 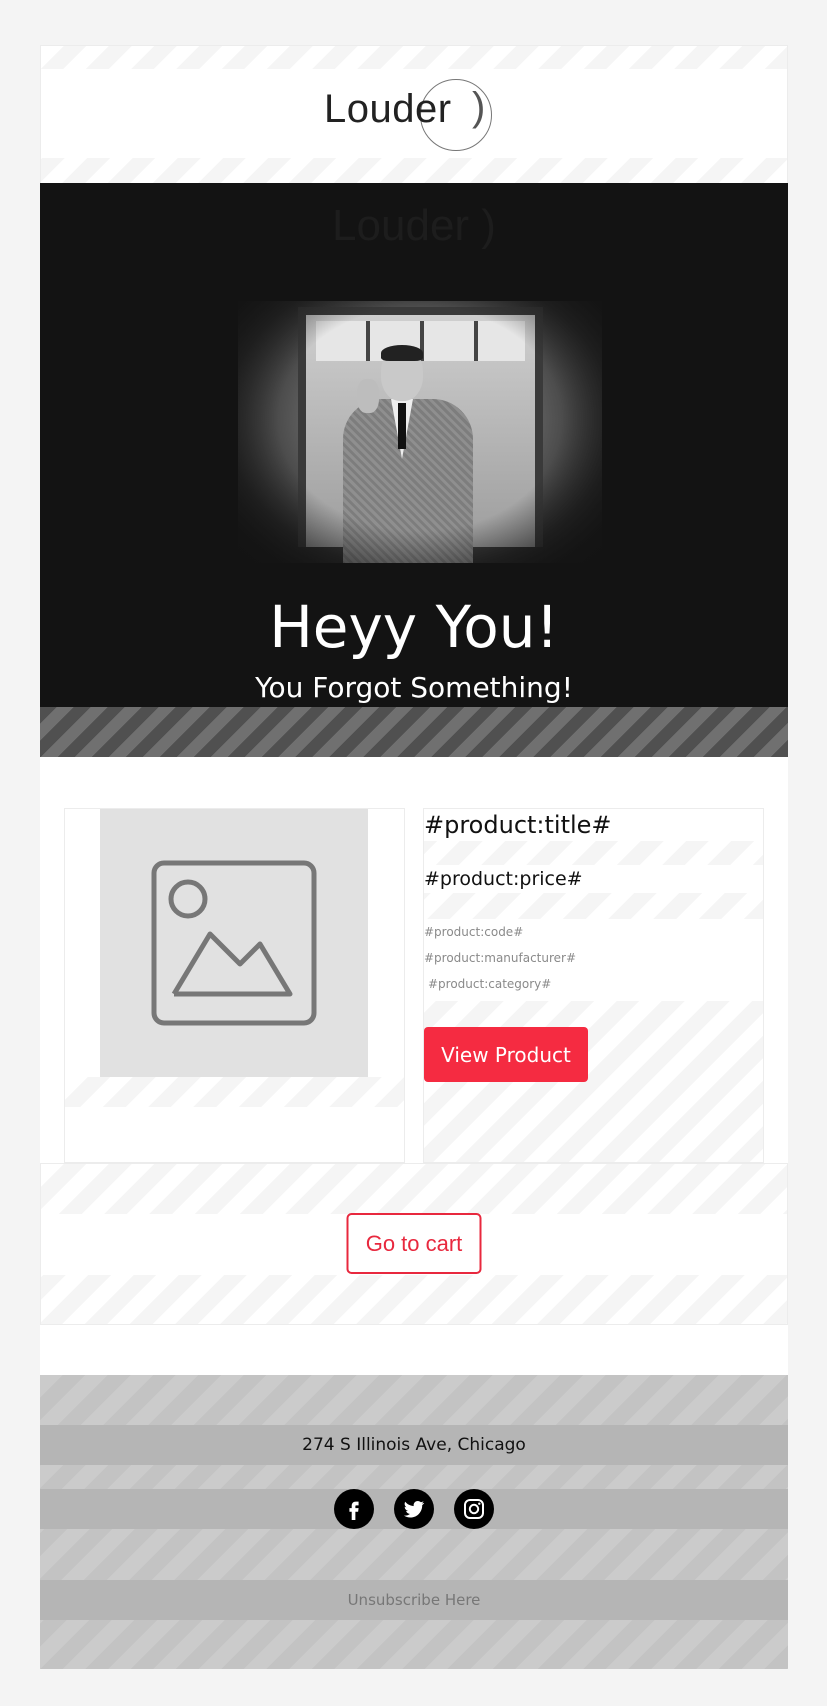 I want to click on hero-stripe-divider, so click(x=414, y=732).